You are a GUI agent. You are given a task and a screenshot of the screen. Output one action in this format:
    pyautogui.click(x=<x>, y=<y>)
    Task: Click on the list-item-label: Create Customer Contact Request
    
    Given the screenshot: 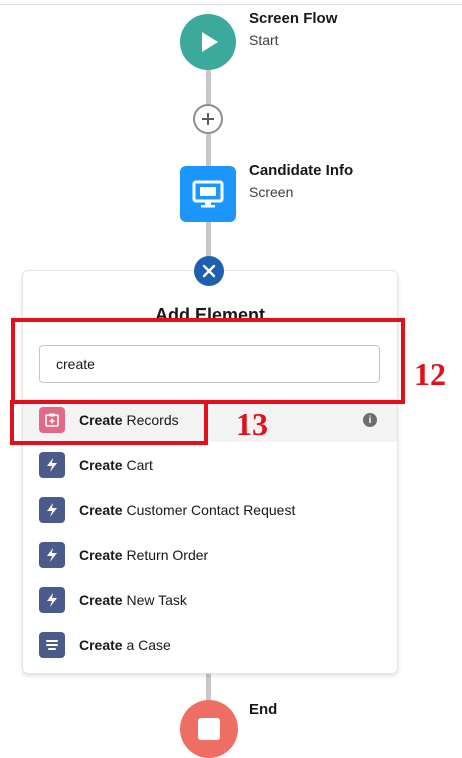 What is the action you would take?
    pyautogui.click(x=187, y=510)
    